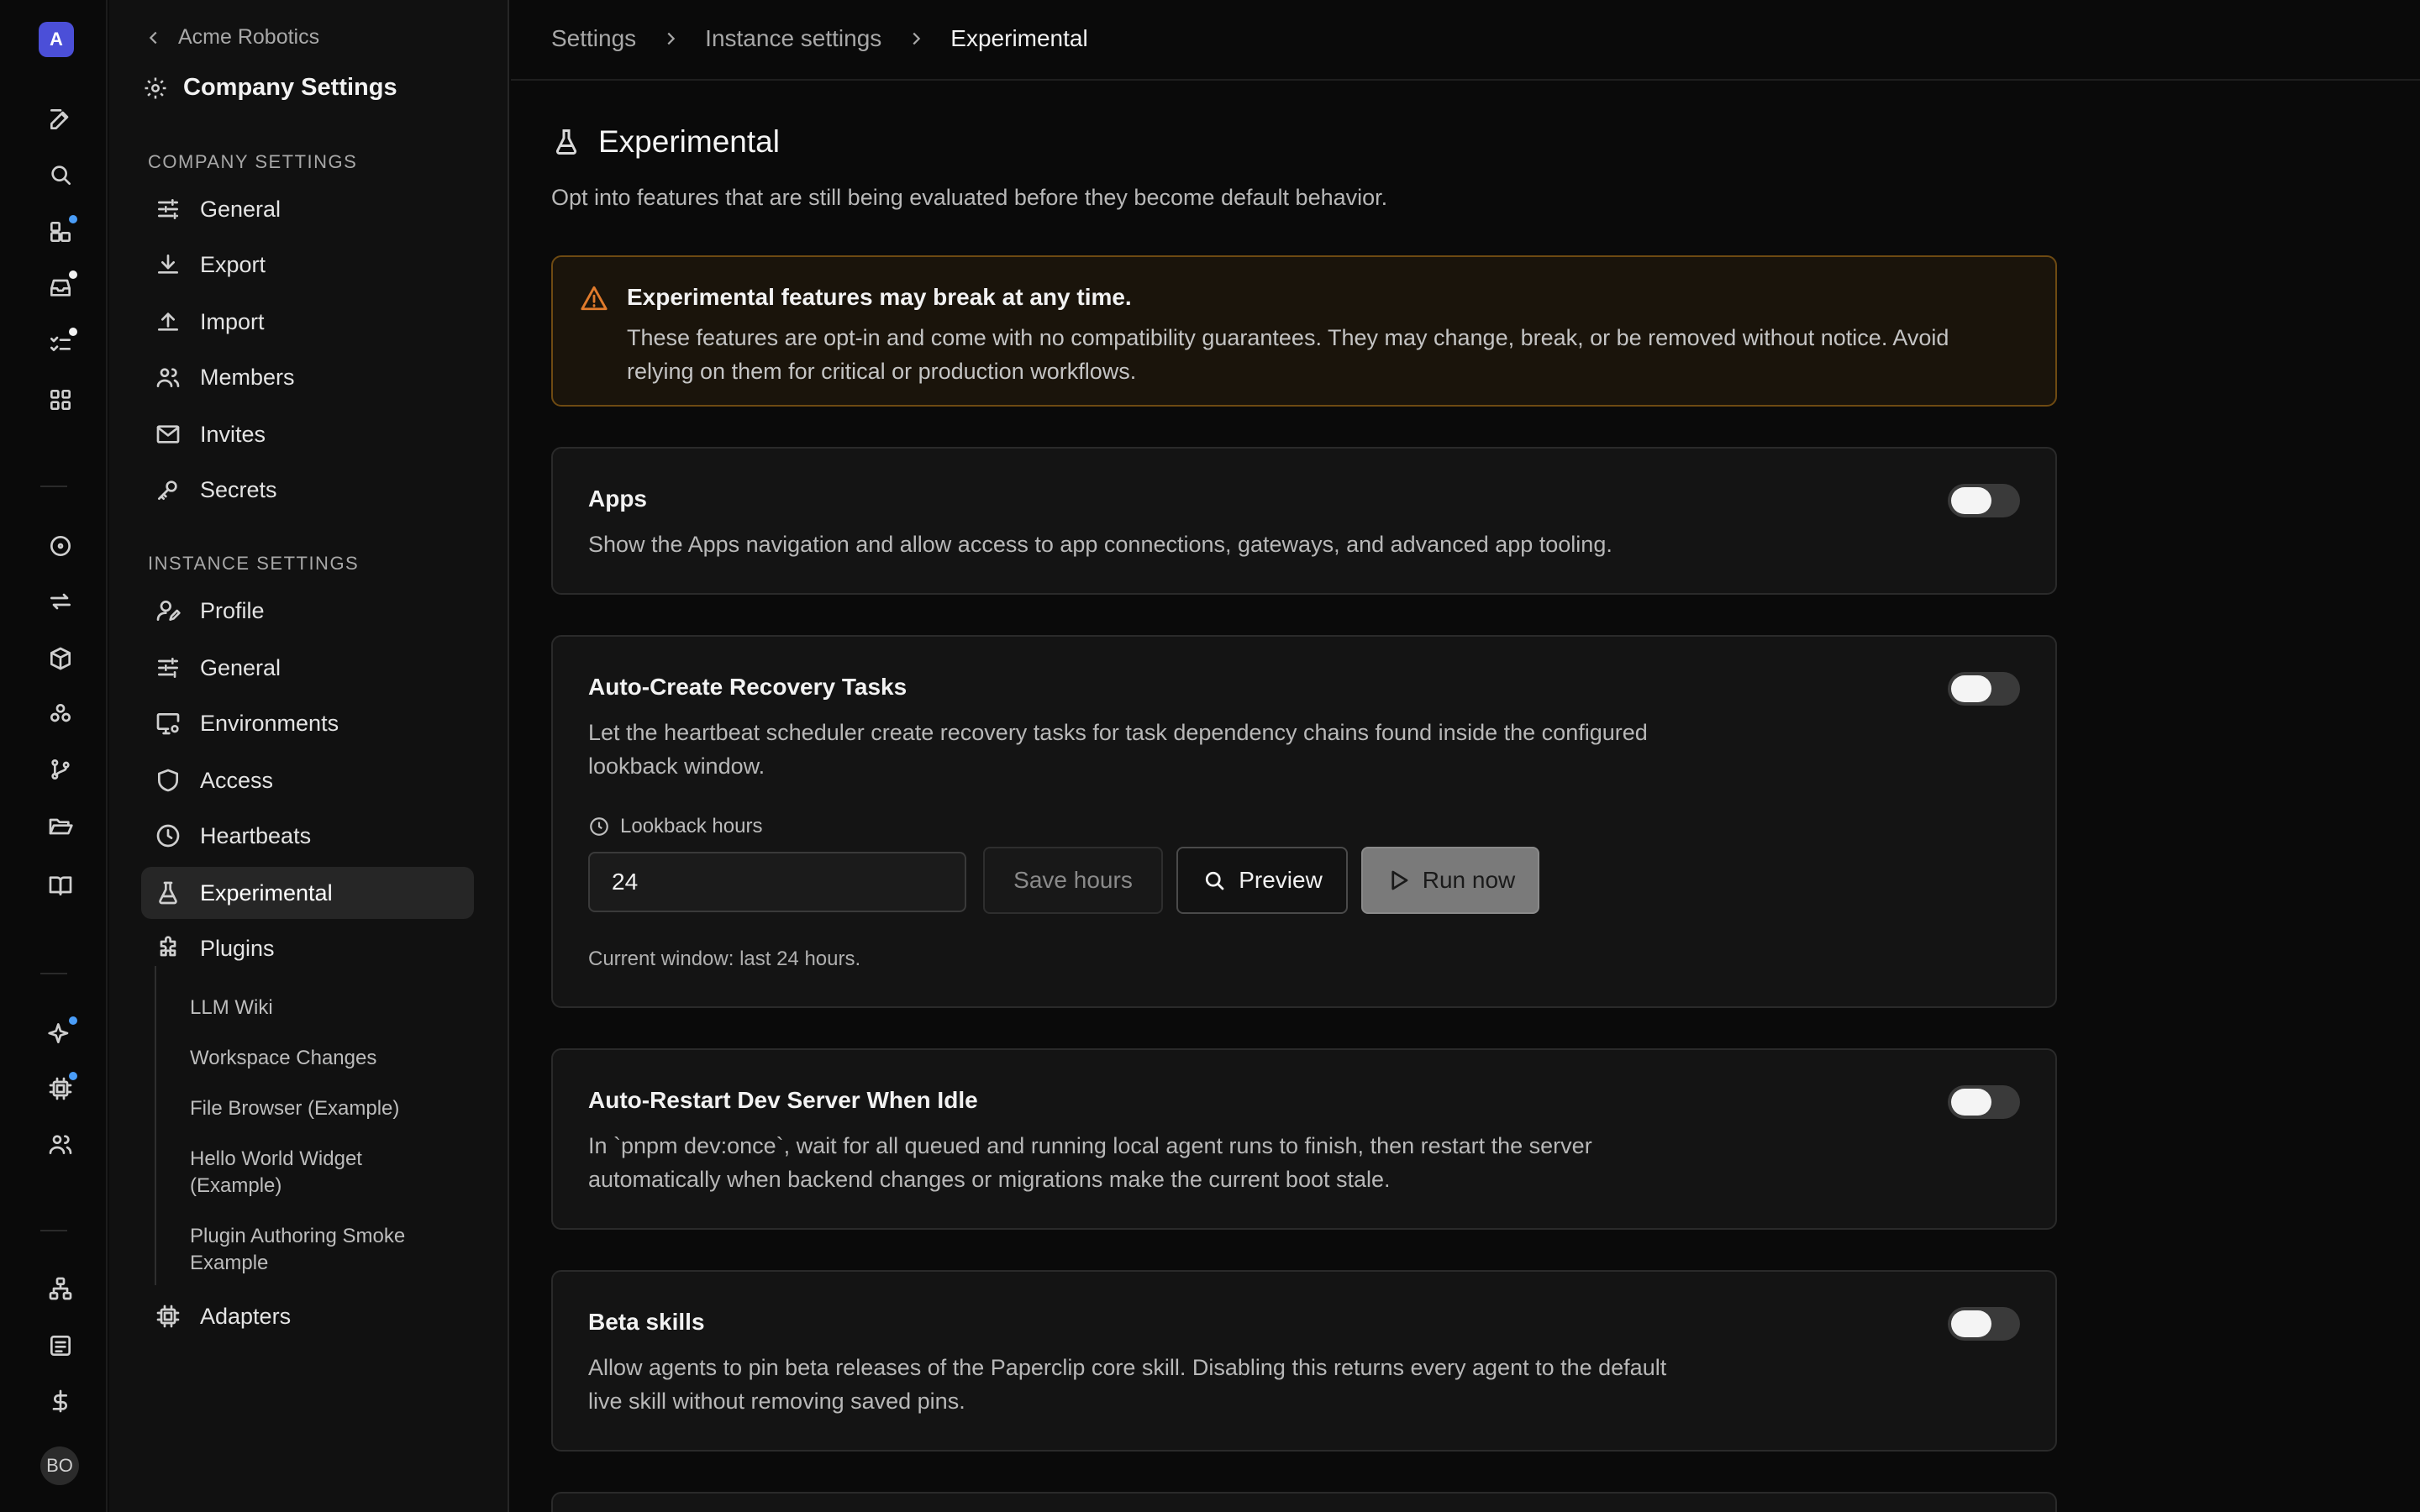  What do you see at coordinates (253, 161) in the screenshot?
I see `company-settings-section-label: Company Settings` at bounding box center [253, 161].